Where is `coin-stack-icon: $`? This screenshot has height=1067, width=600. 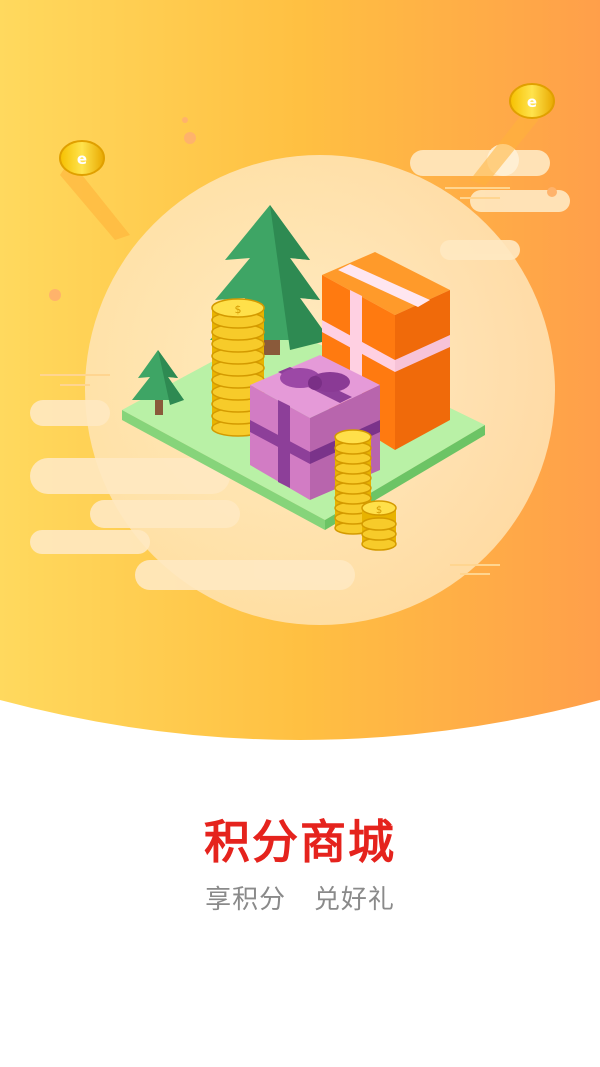 coin-stack-icon: $ is located at coordinates (379, 525).